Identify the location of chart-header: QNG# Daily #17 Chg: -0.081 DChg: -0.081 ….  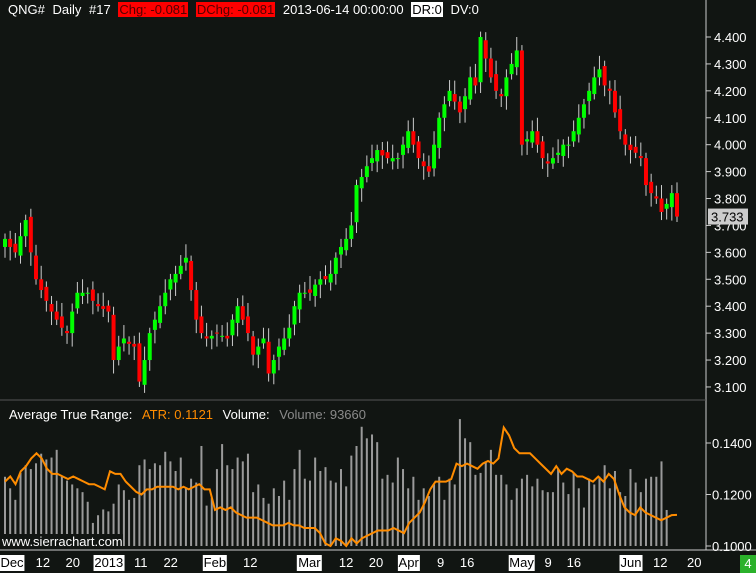
(245, 9).